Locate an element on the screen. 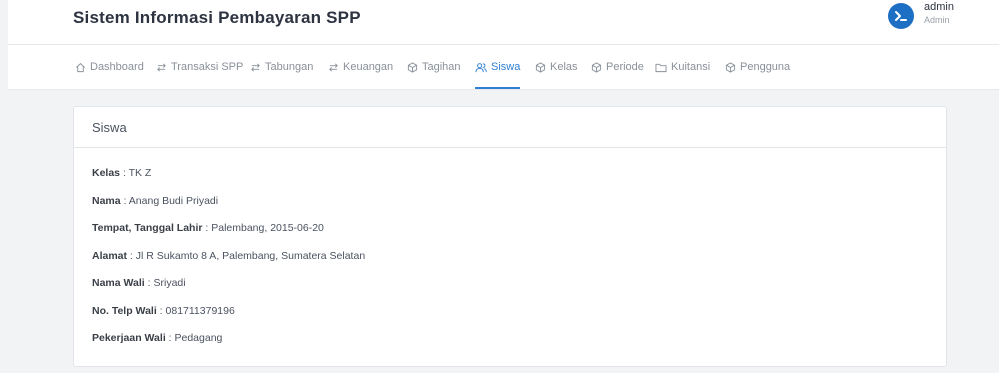 The image size is (999, 373). nav-item-label: Periode is located at coordinates (625, 67).